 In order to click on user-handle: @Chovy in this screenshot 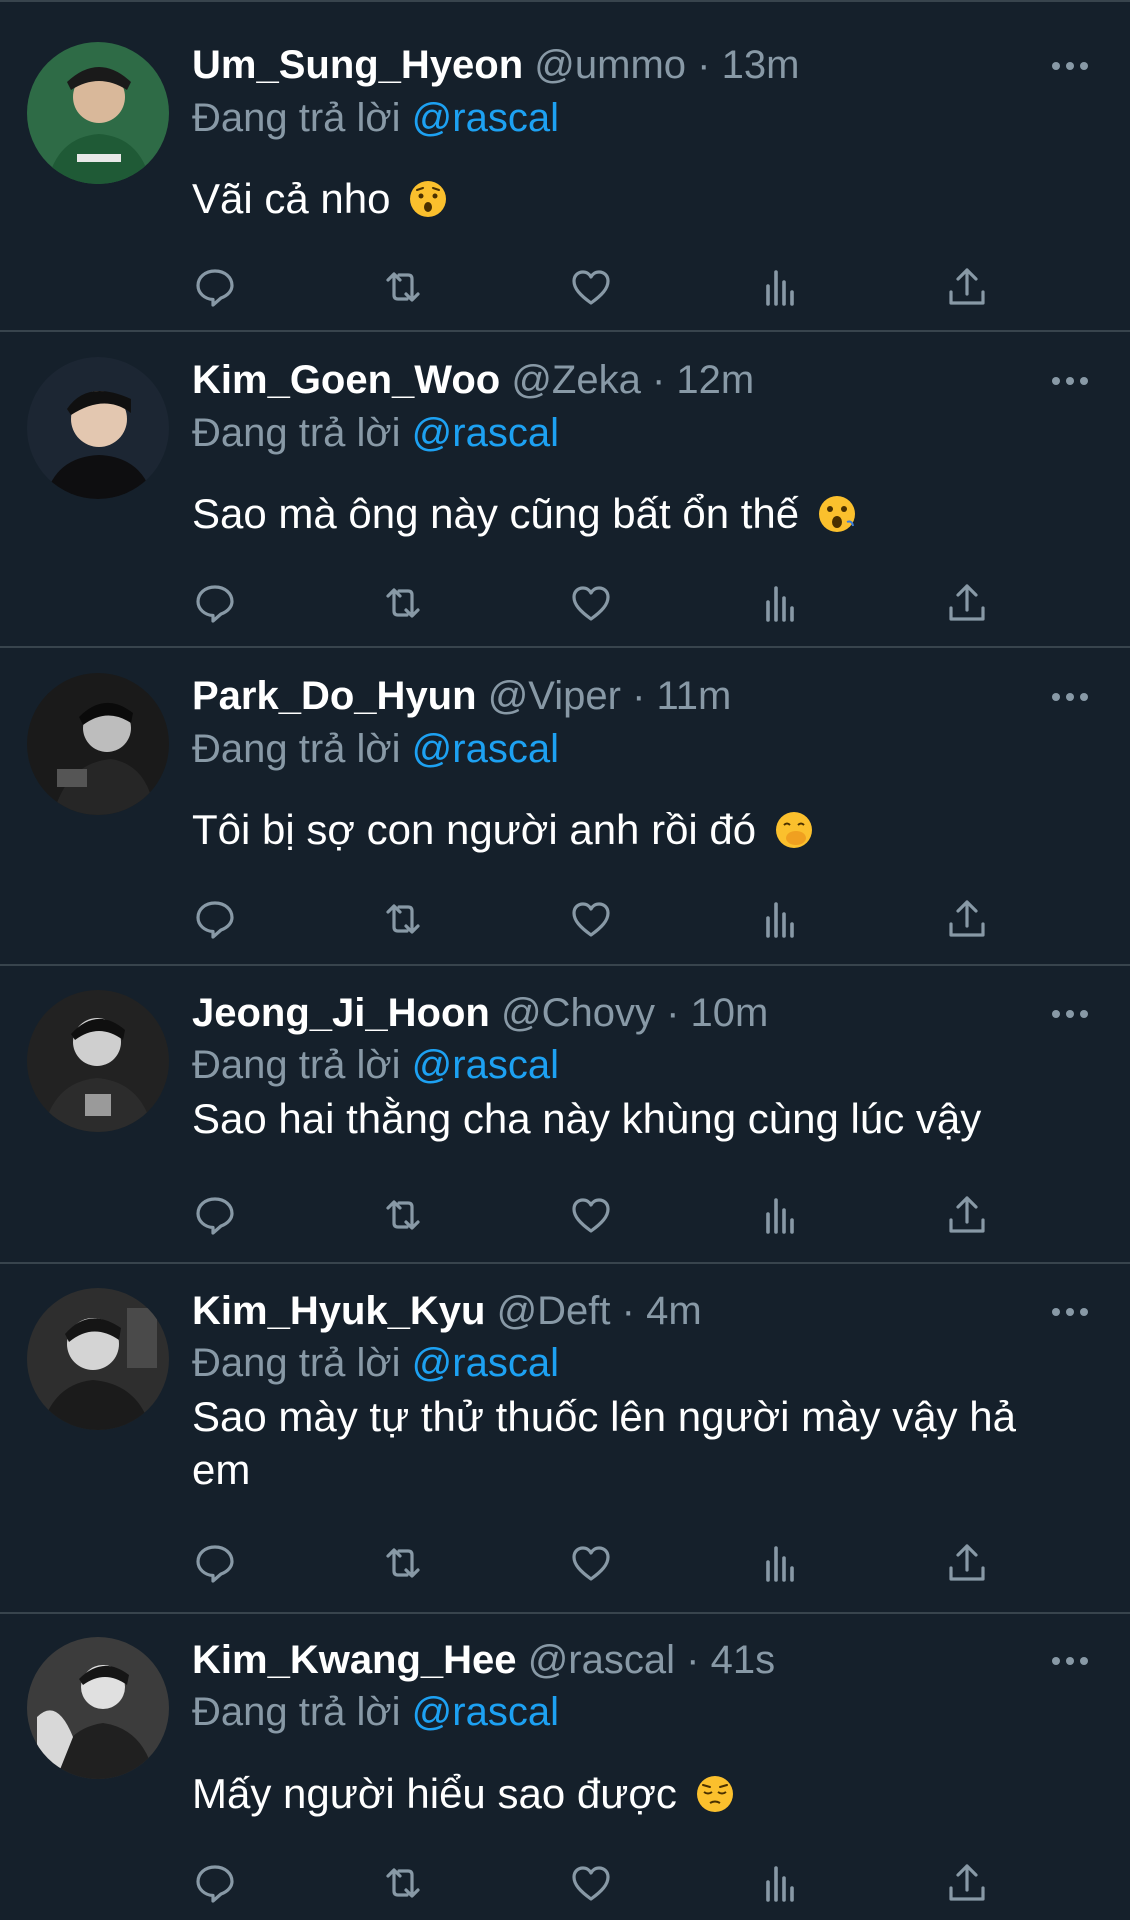, I will do `click(578, 1013)`.